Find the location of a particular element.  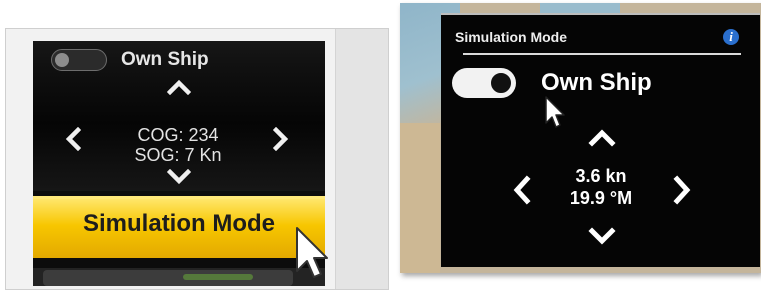

title-divider is located at coordinates (602, 54).